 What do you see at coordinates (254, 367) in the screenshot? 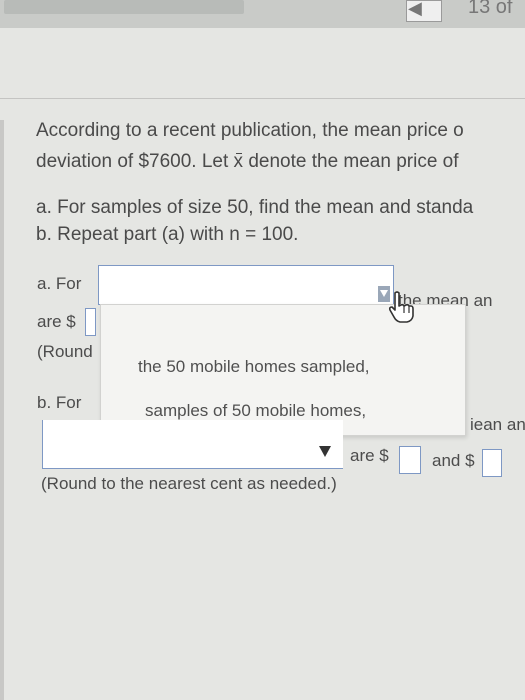
I see `menu-option-sampled: the 50 mobile homes sampled,` at bounding box center [254, 367].